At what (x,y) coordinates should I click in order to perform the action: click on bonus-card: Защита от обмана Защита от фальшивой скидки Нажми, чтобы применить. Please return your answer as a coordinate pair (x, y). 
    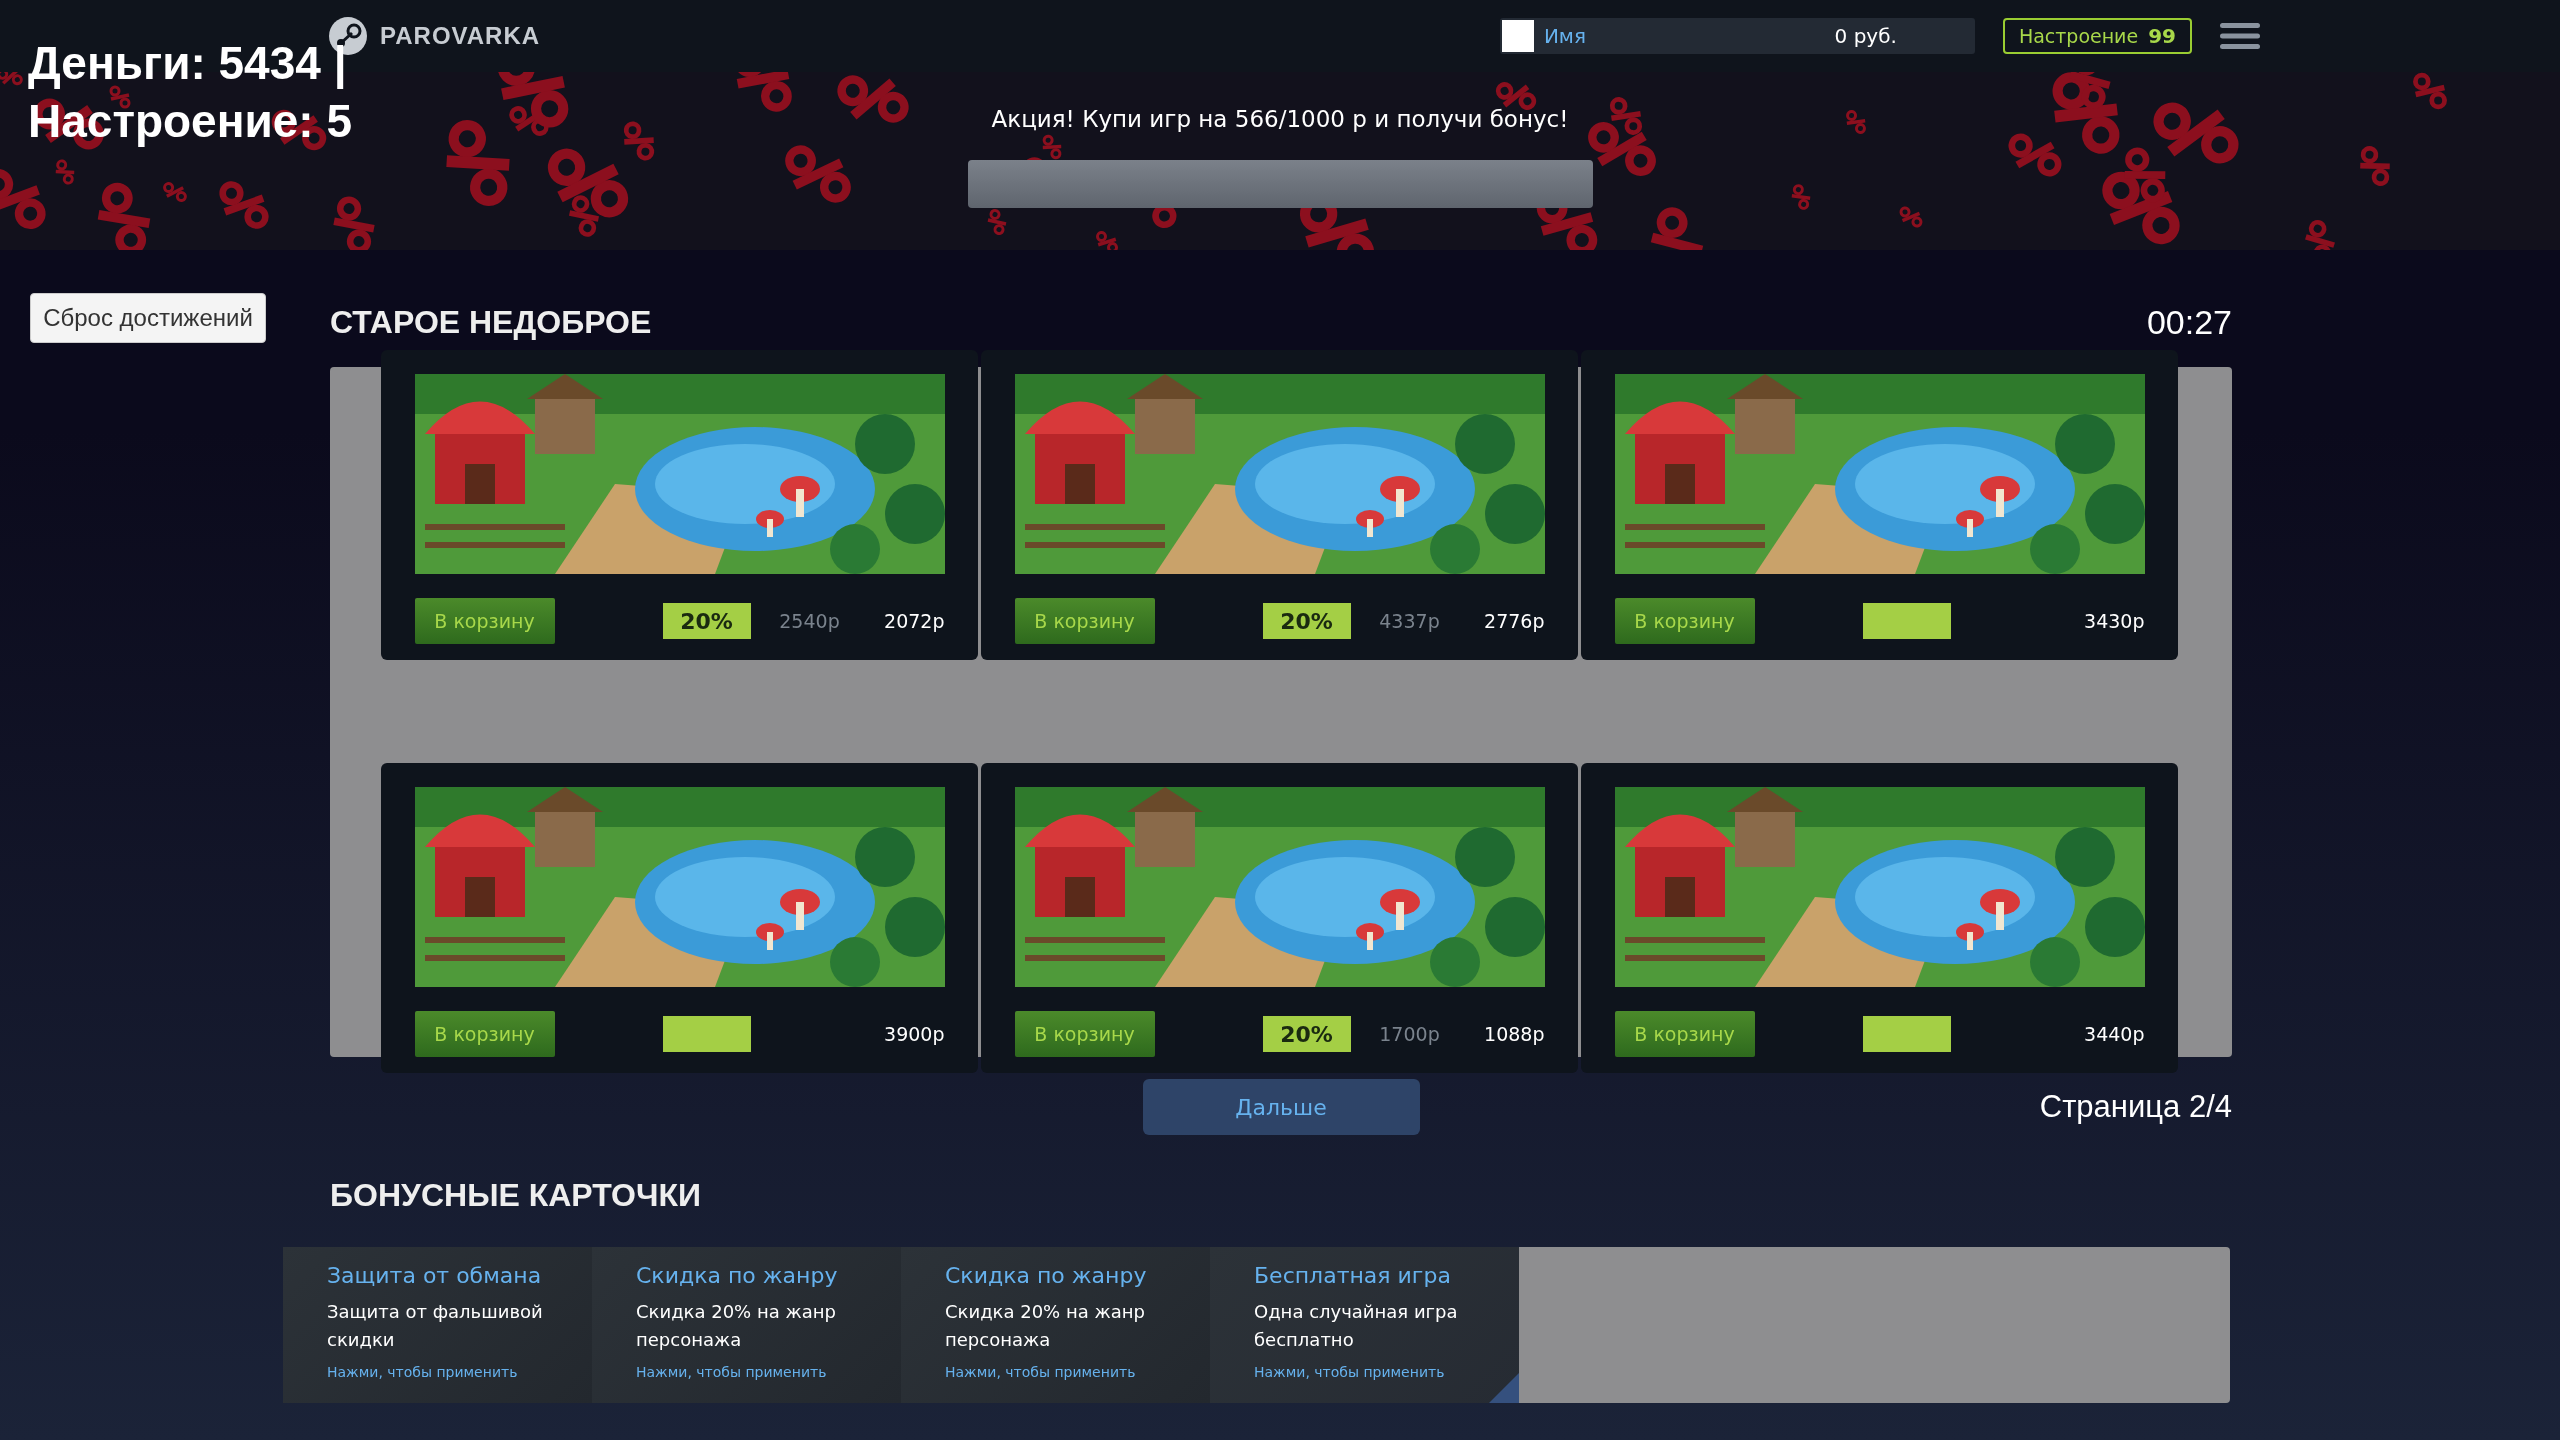
    Looking at the image, I should click on (437, 1325).